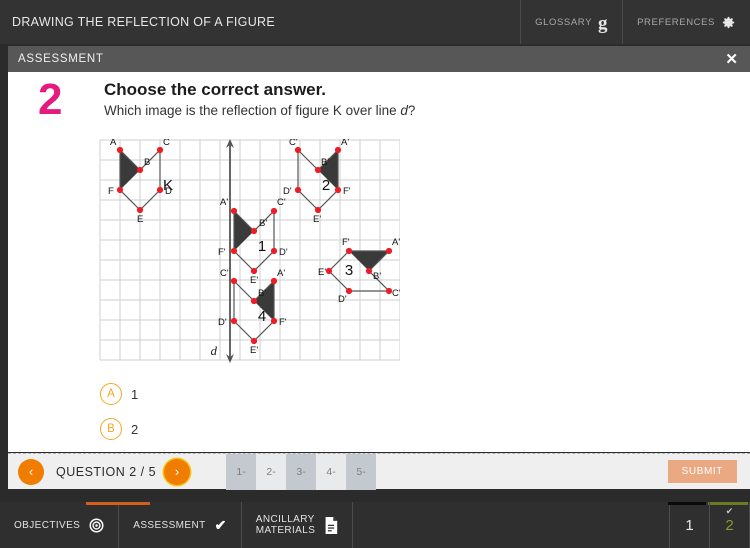  What do you see at coordinates (106, 471) in the screenshot?
I see `question-counter: QUESTION 2 / 5` at bounding box center [106, 471].